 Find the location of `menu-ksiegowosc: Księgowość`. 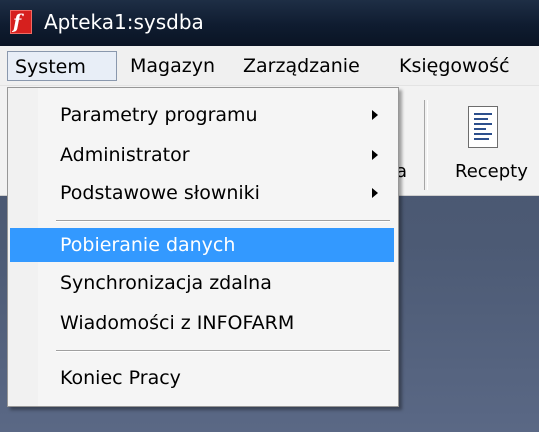

menu-ksiegowosc: Księgowość is located at coordinates (454, 66).